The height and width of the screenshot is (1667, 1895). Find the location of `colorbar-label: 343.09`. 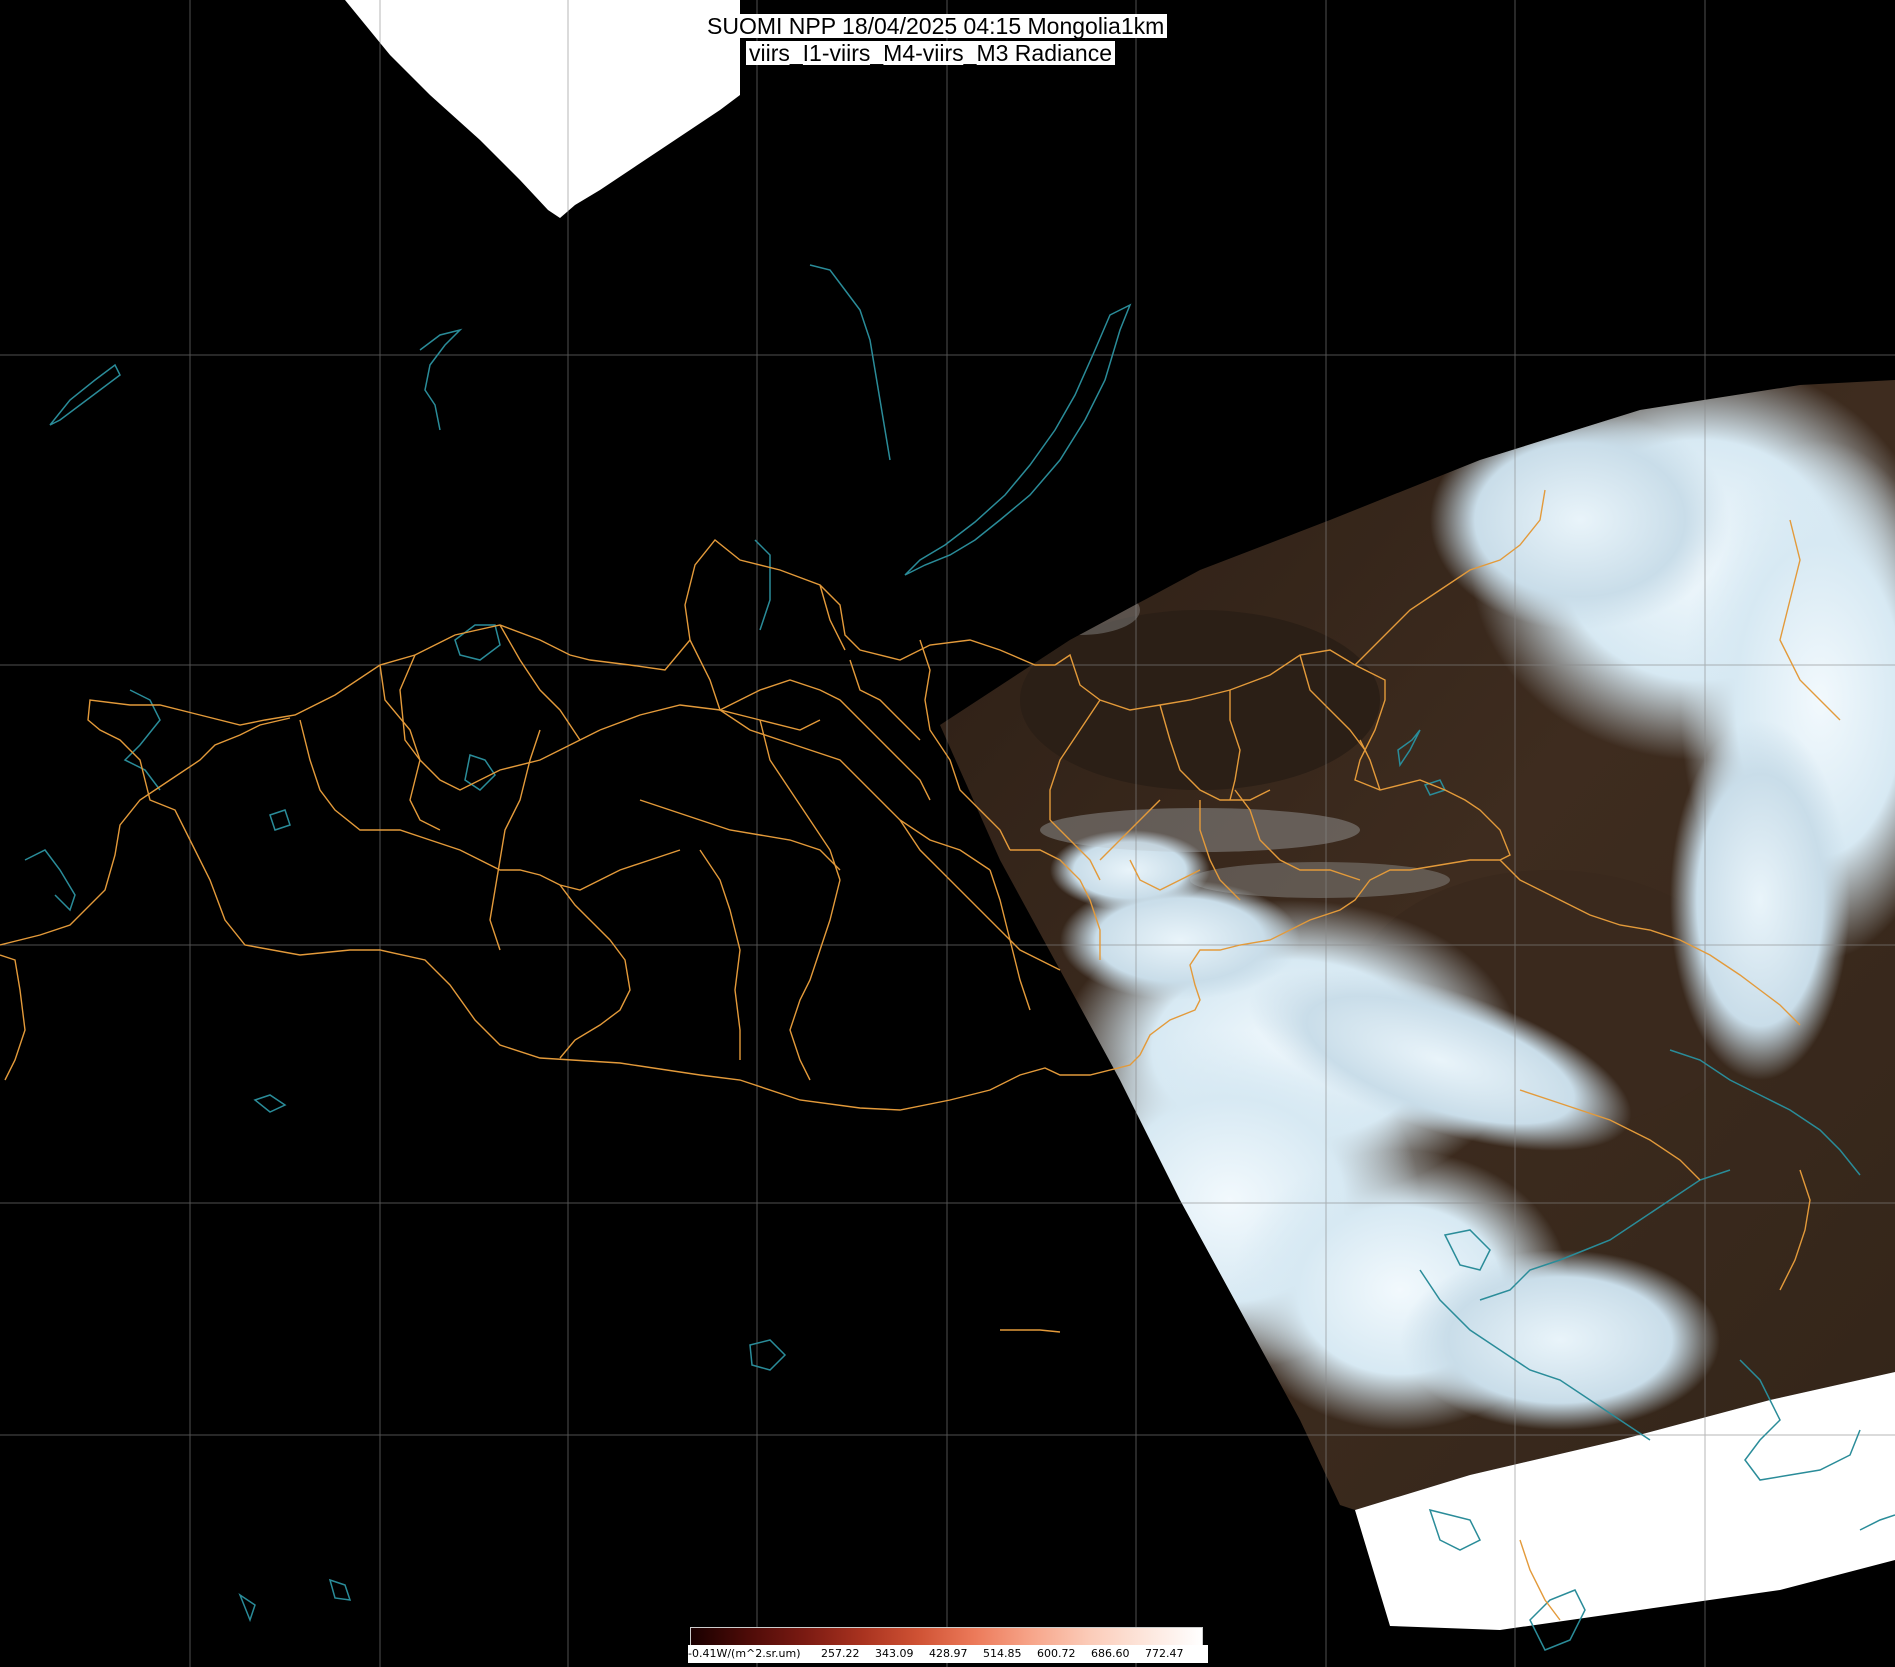

colorbar-label: 343.09 is located at coordinates (894, 1653).